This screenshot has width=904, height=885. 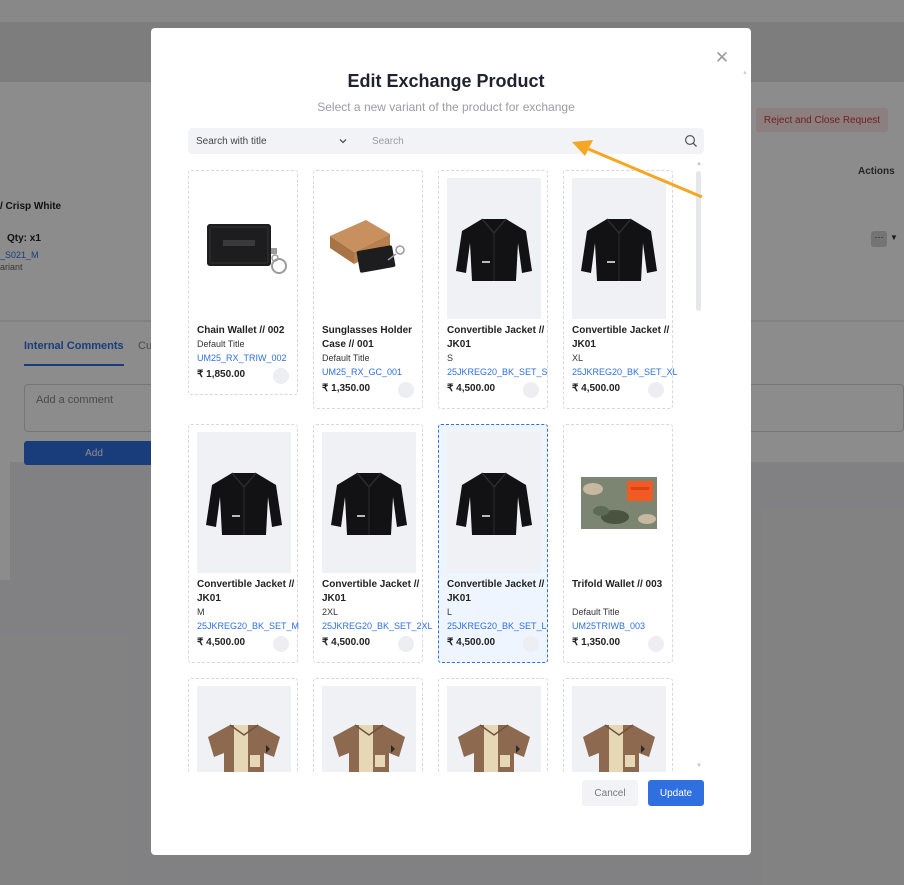 What do you see at coordinates (231, 141) in the screenshot?
I see `search-field-select-value: Search with title` at bounding box center [231, 141].